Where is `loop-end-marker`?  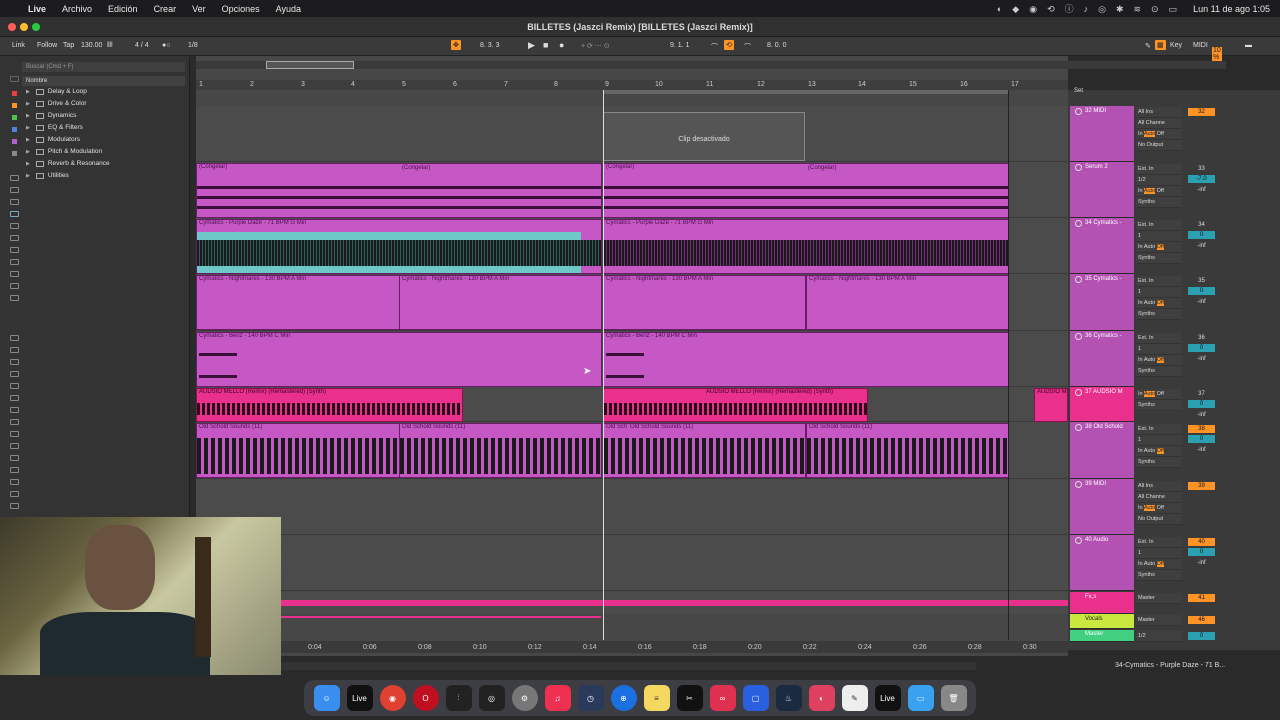
loop-end-marker is located at coordinates (1008, 365).